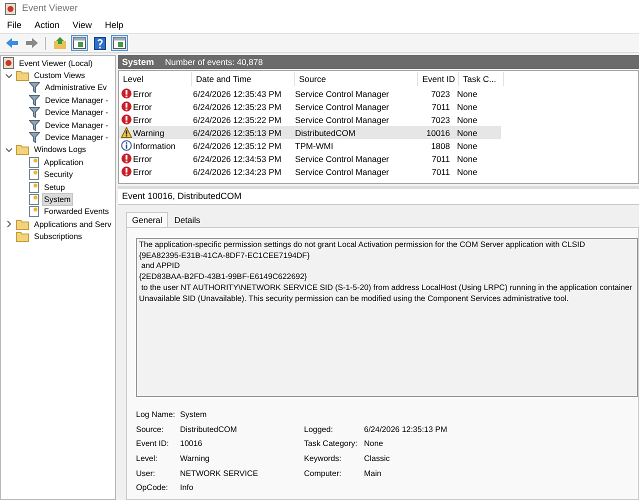 This screenshot has width=639, height=500. I want to click on menu-item: Help, so click(114, 25).